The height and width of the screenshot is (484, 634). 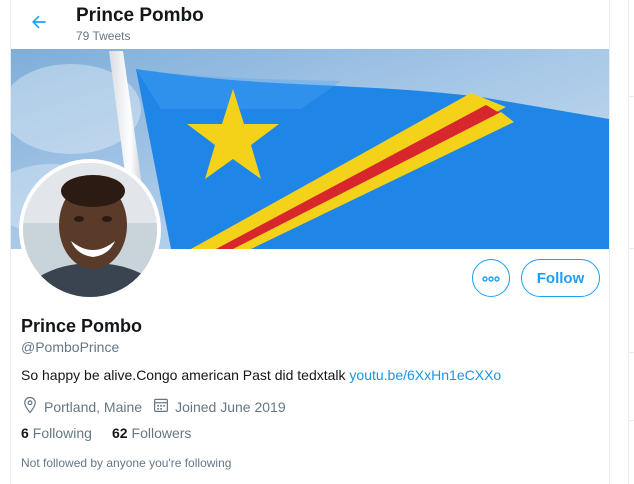 What do you see at coordinates (230, 406) in the screenshot?
I see `joined-text: Joined June 2019` at bounding box center [230, 406].